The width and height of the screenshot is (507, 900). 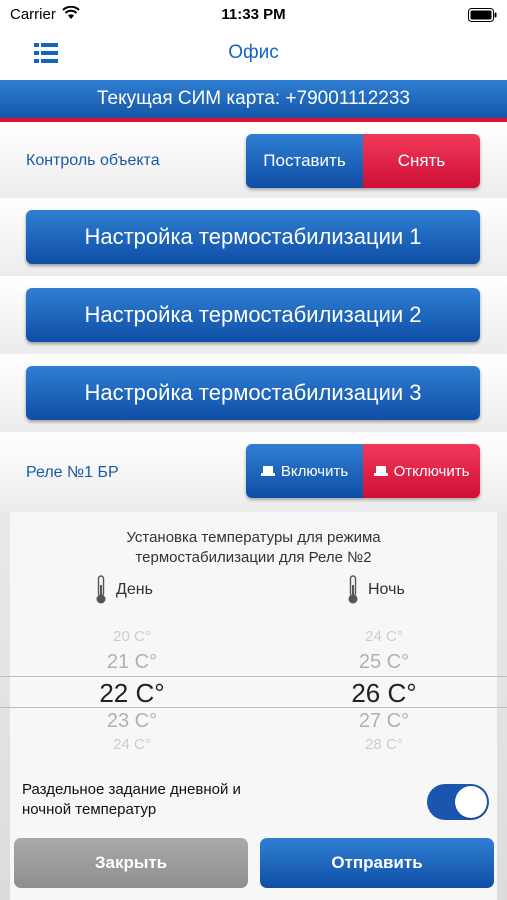 I want to click on sim-card-text: Текущая СИМ карта: +79001112233, so click(x=253, y=98).